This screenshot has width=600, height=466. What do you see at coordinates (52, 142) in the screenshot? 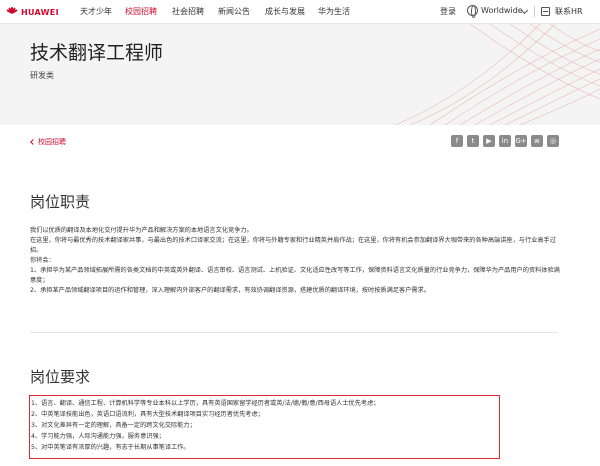
I see `back-link: 校园招聘` at bounding box center [52, 142].